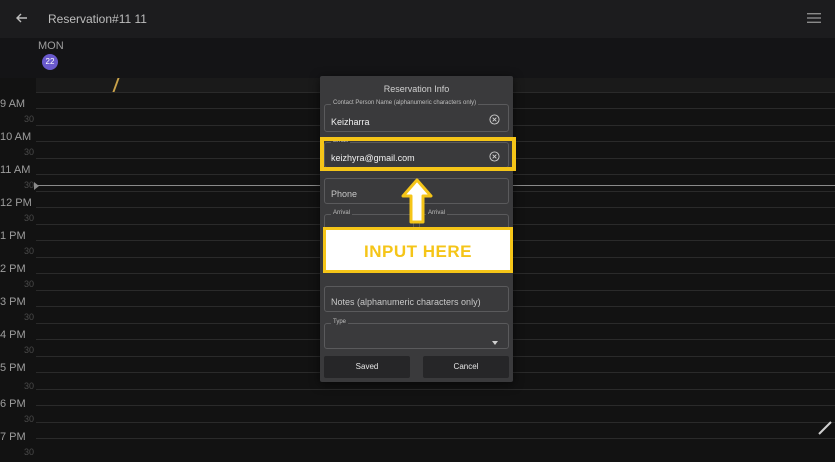 The width and height of the screenshot is (835, 462). What do you see at coordinates (350, 122) in the screenshot?
I see `contact-name-value: Keizharra` at bounding box center [350, 122].